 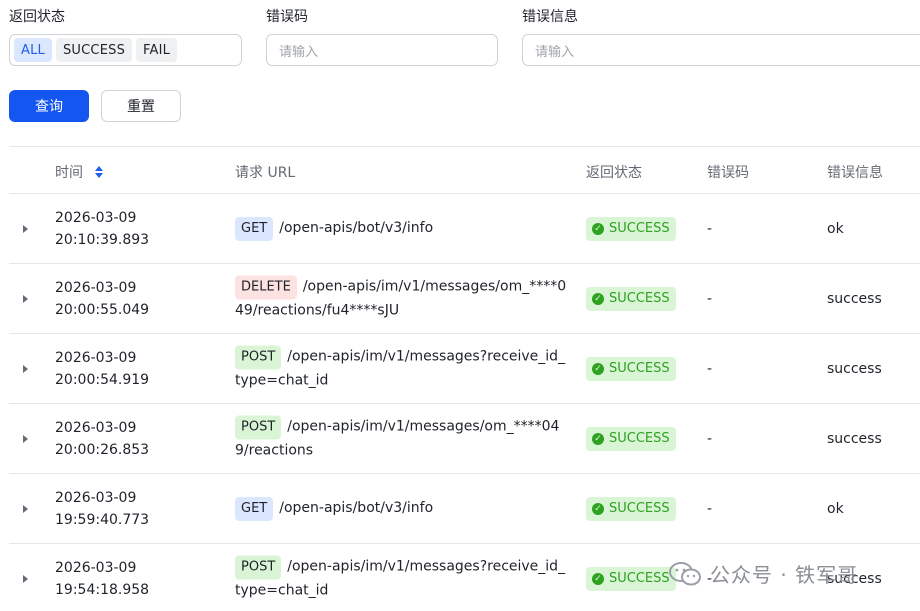 What do you see at coordinates (49, 106) in the screenshot?
I see `query-button: 查询` at bounding box center [49, 106].